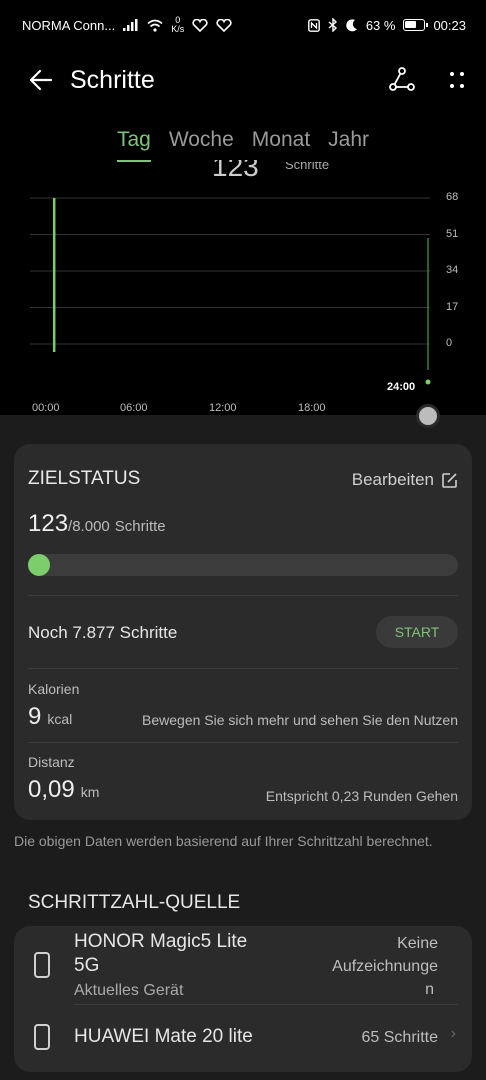 The width and height of the screenshot is (486, 1080). What do you see at coordinates (417, 632) in the screenshot?
I see `start-workout-button: START` at bounding box center [417, 632].